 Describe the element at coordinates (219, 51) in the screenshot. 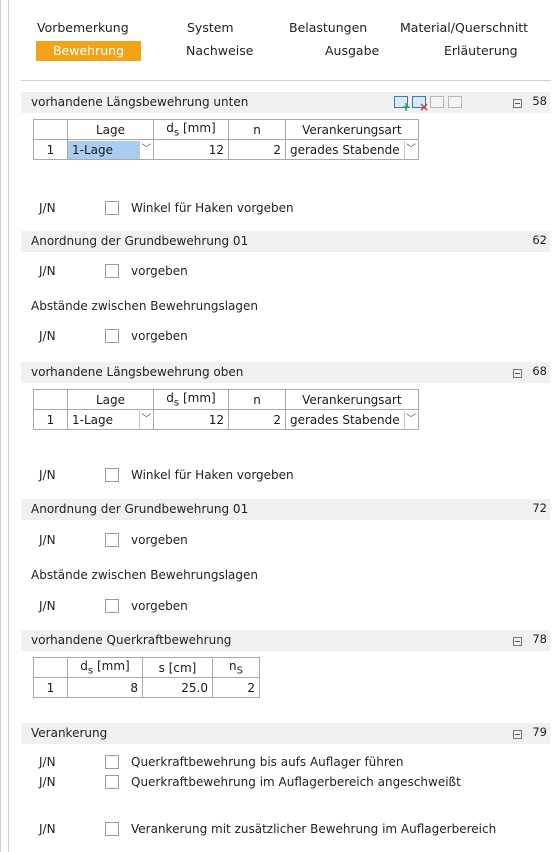

I see `tab-nachweise: Nachweise` at that location.